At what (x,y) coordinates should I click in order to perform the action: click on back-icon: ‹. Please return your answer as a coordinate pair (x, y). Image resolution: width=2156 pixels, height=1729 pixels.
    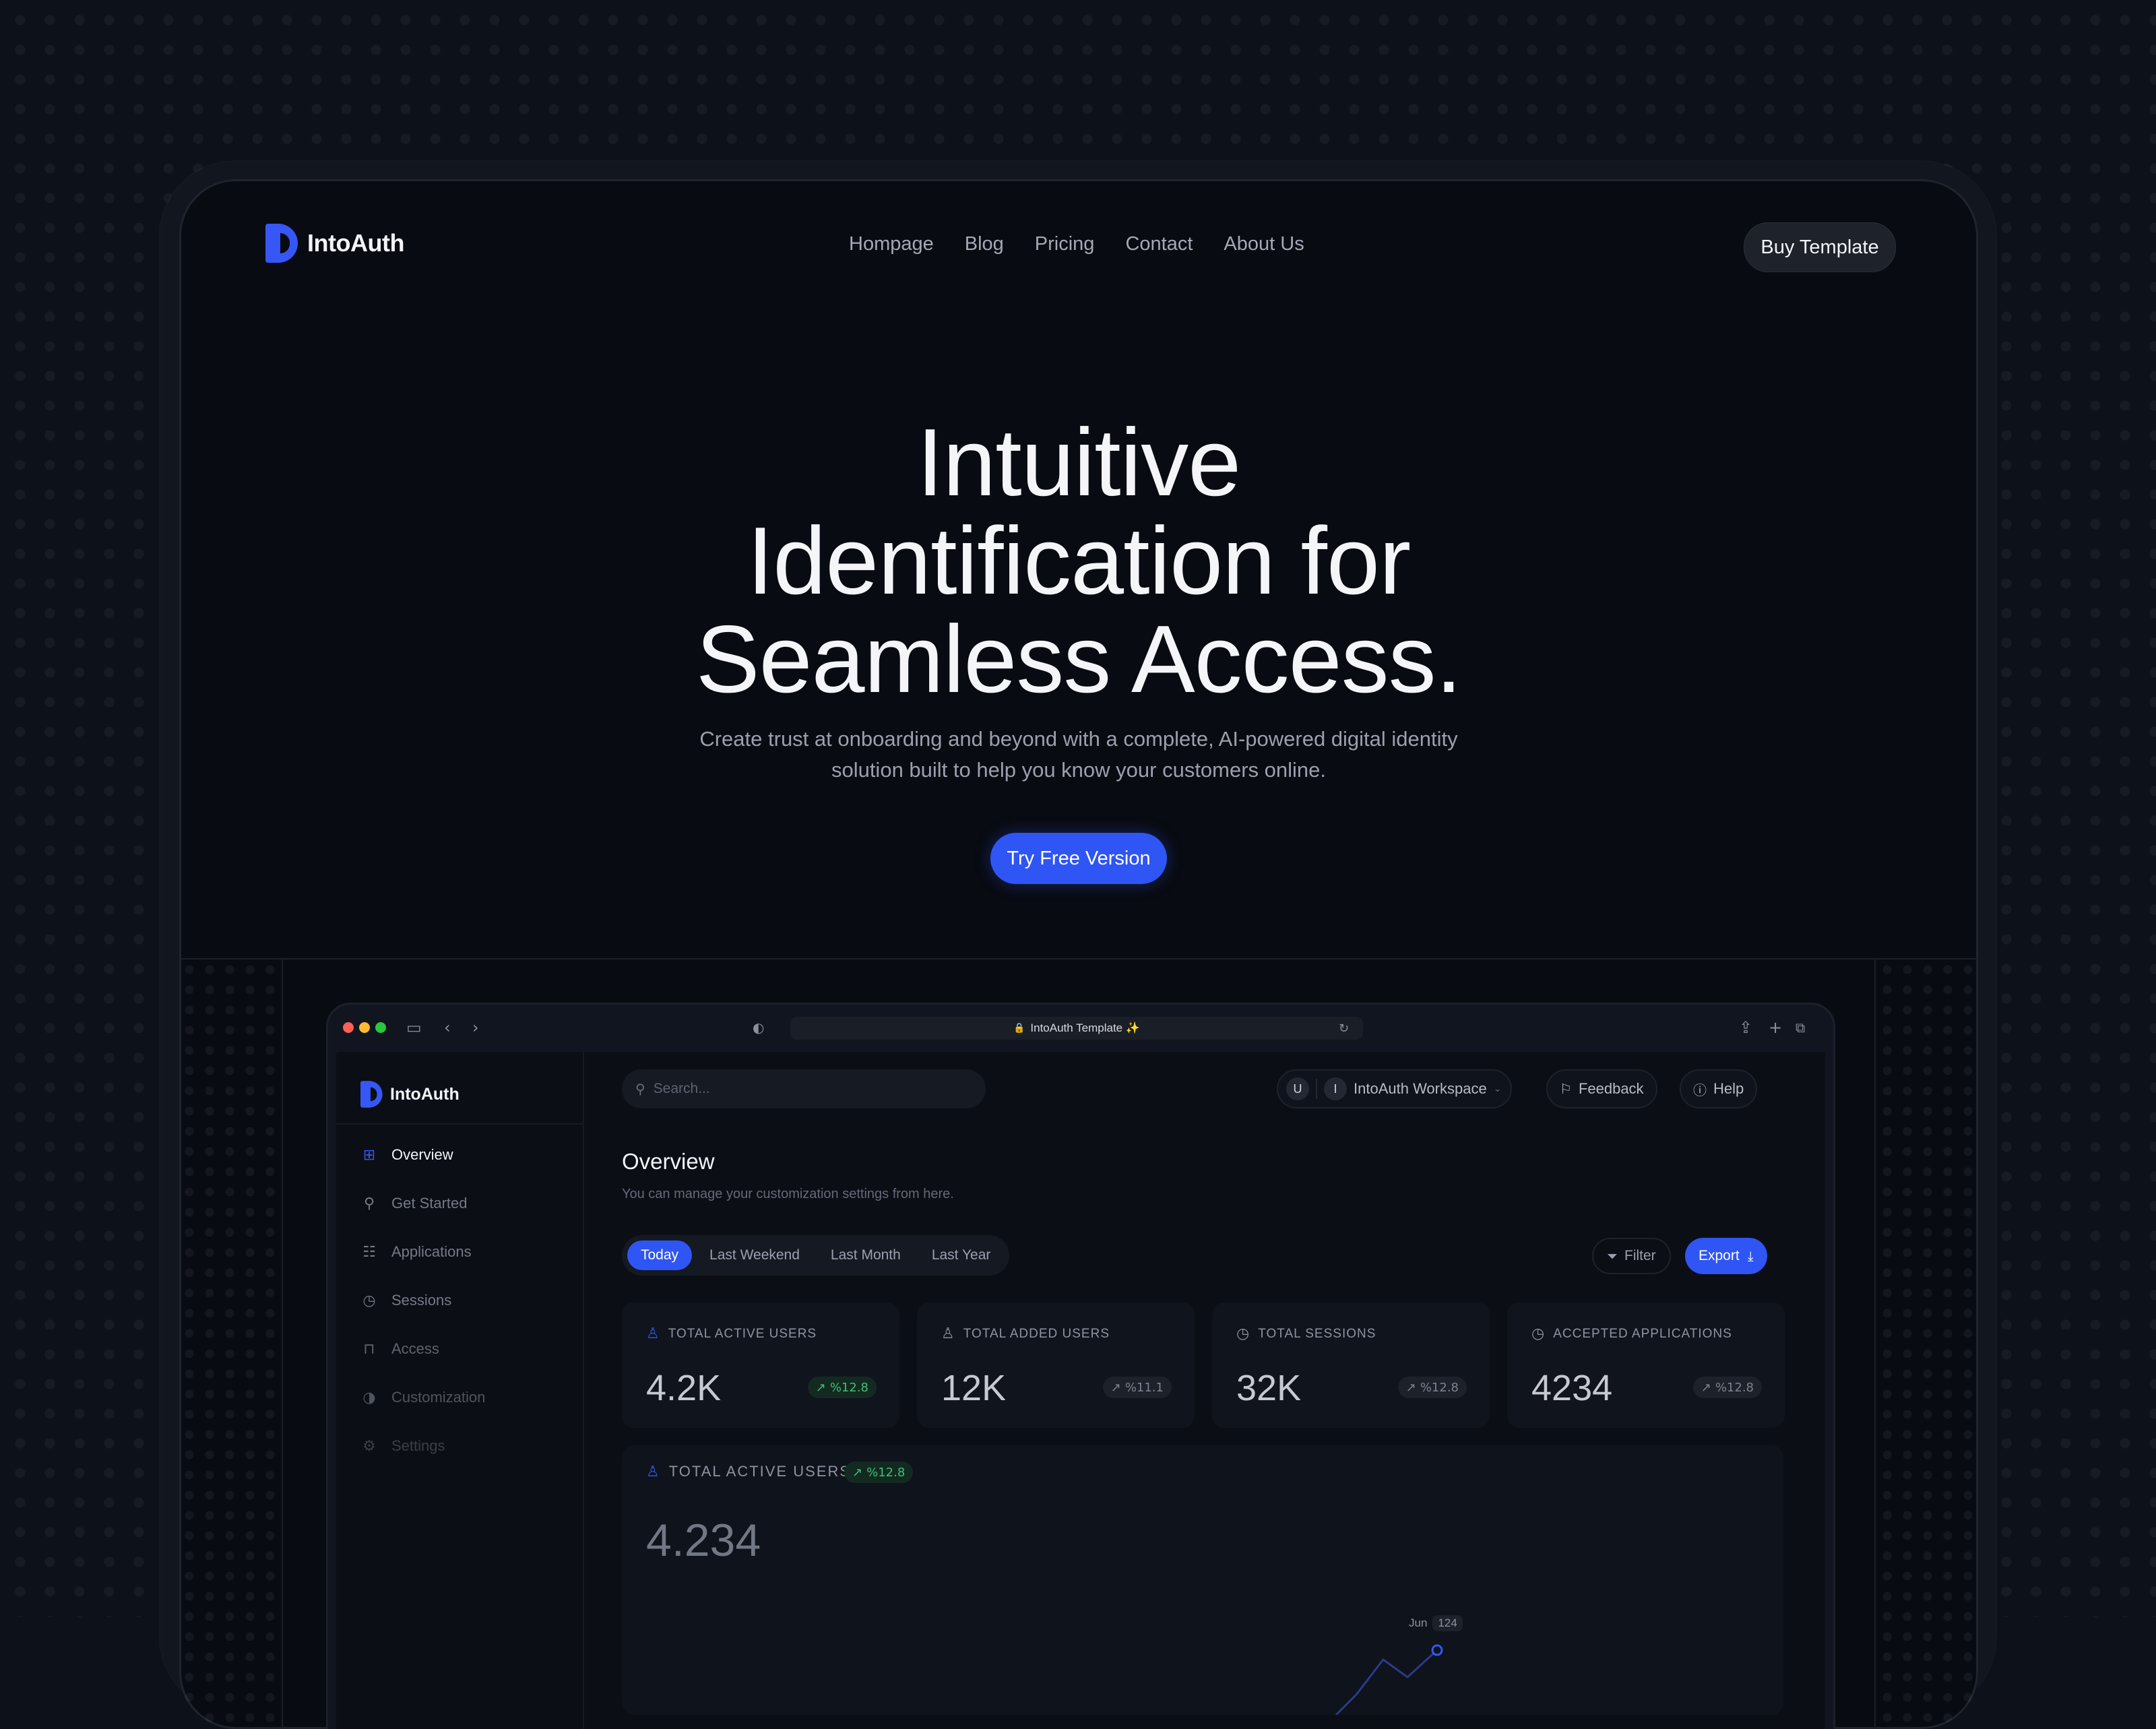
    Looking at the image, I should click on (447, 1027).